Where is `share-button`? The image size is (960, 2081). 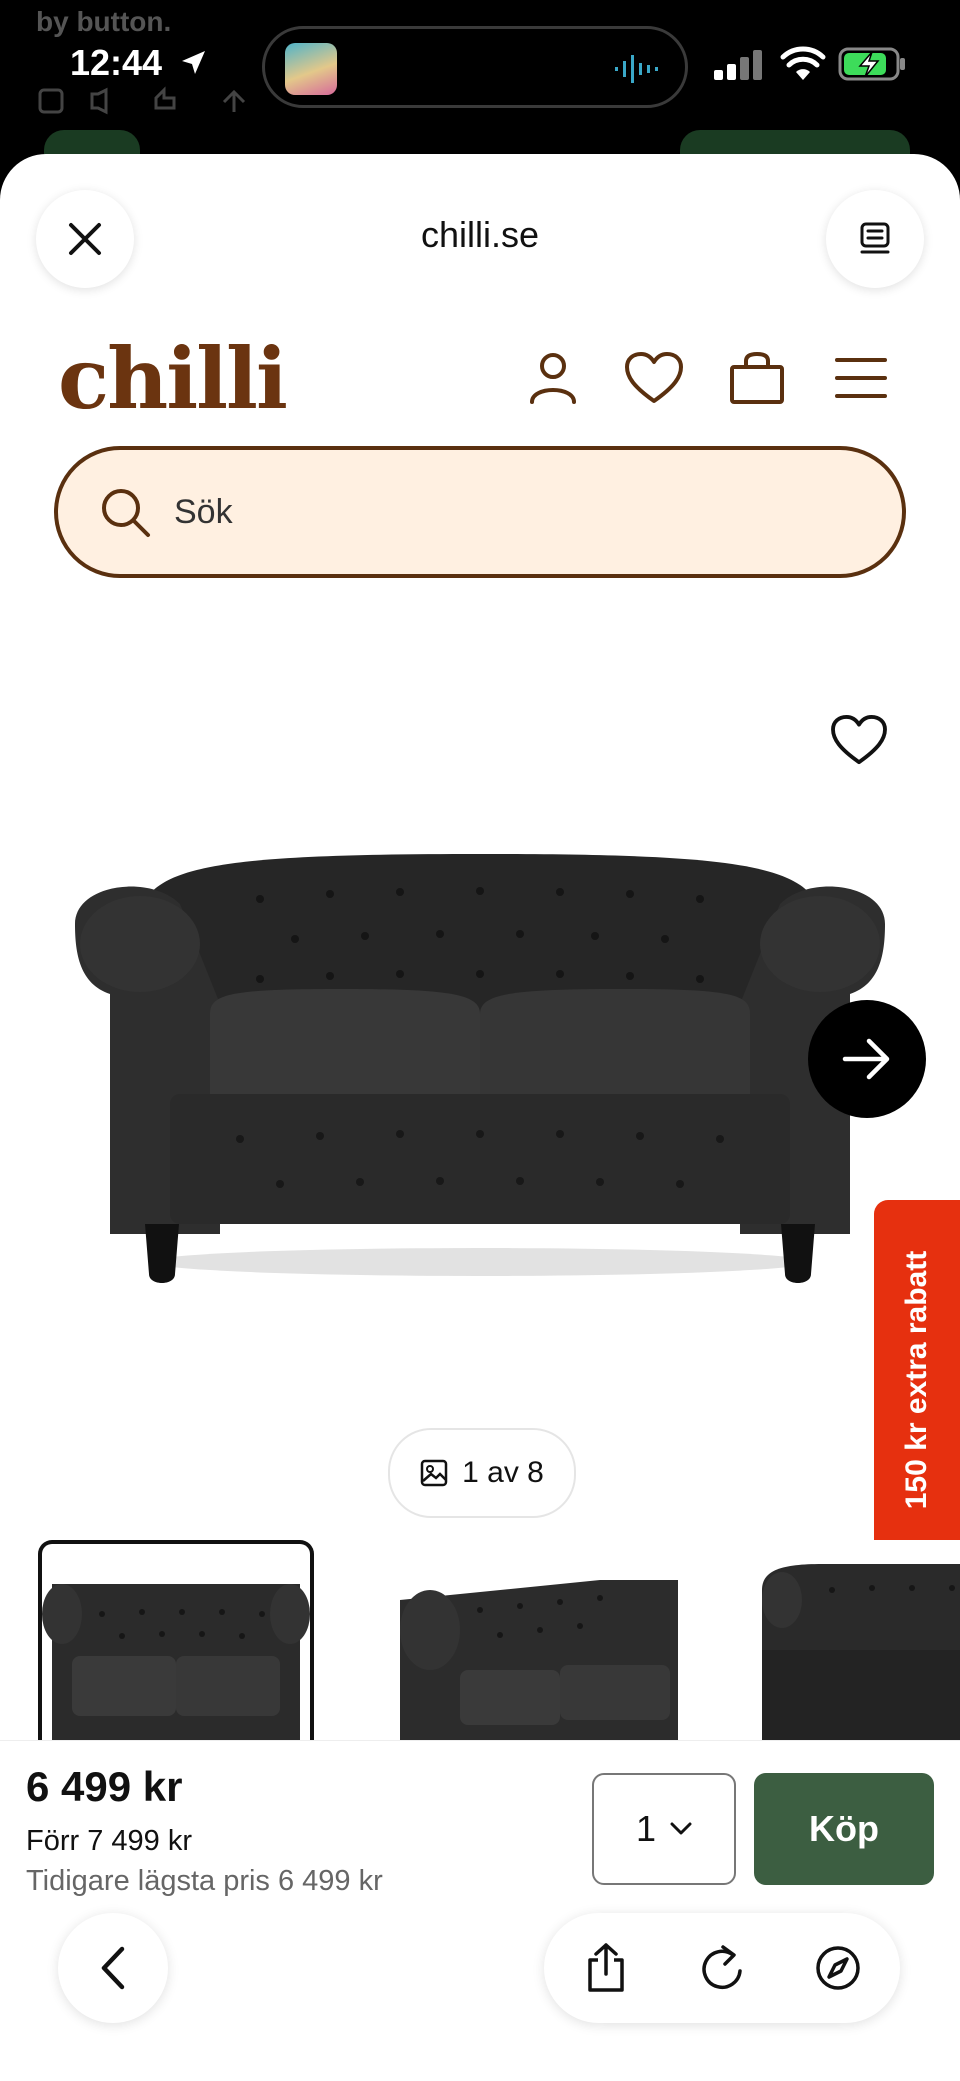 share-button is located at coordinates (606, 1968).